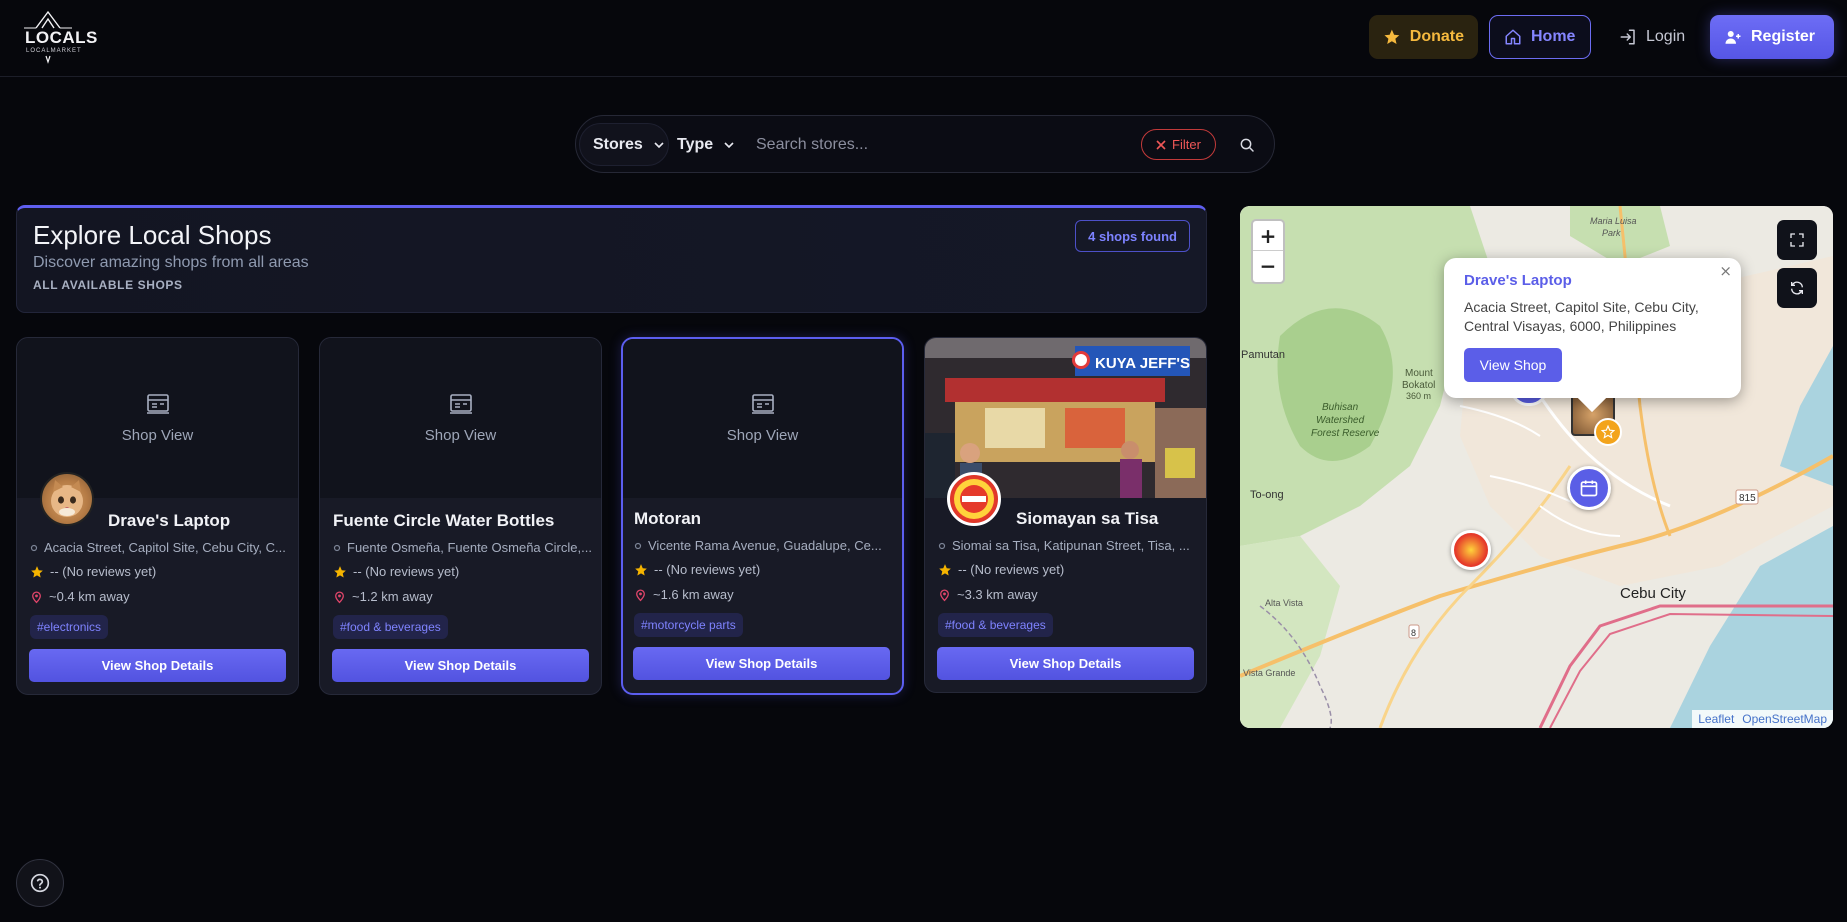 This screenshot has height=922, width=1847. Describe the element at coordinates (1653, 593) in the screenshot. I see `map-label: Cebu City` at that location.